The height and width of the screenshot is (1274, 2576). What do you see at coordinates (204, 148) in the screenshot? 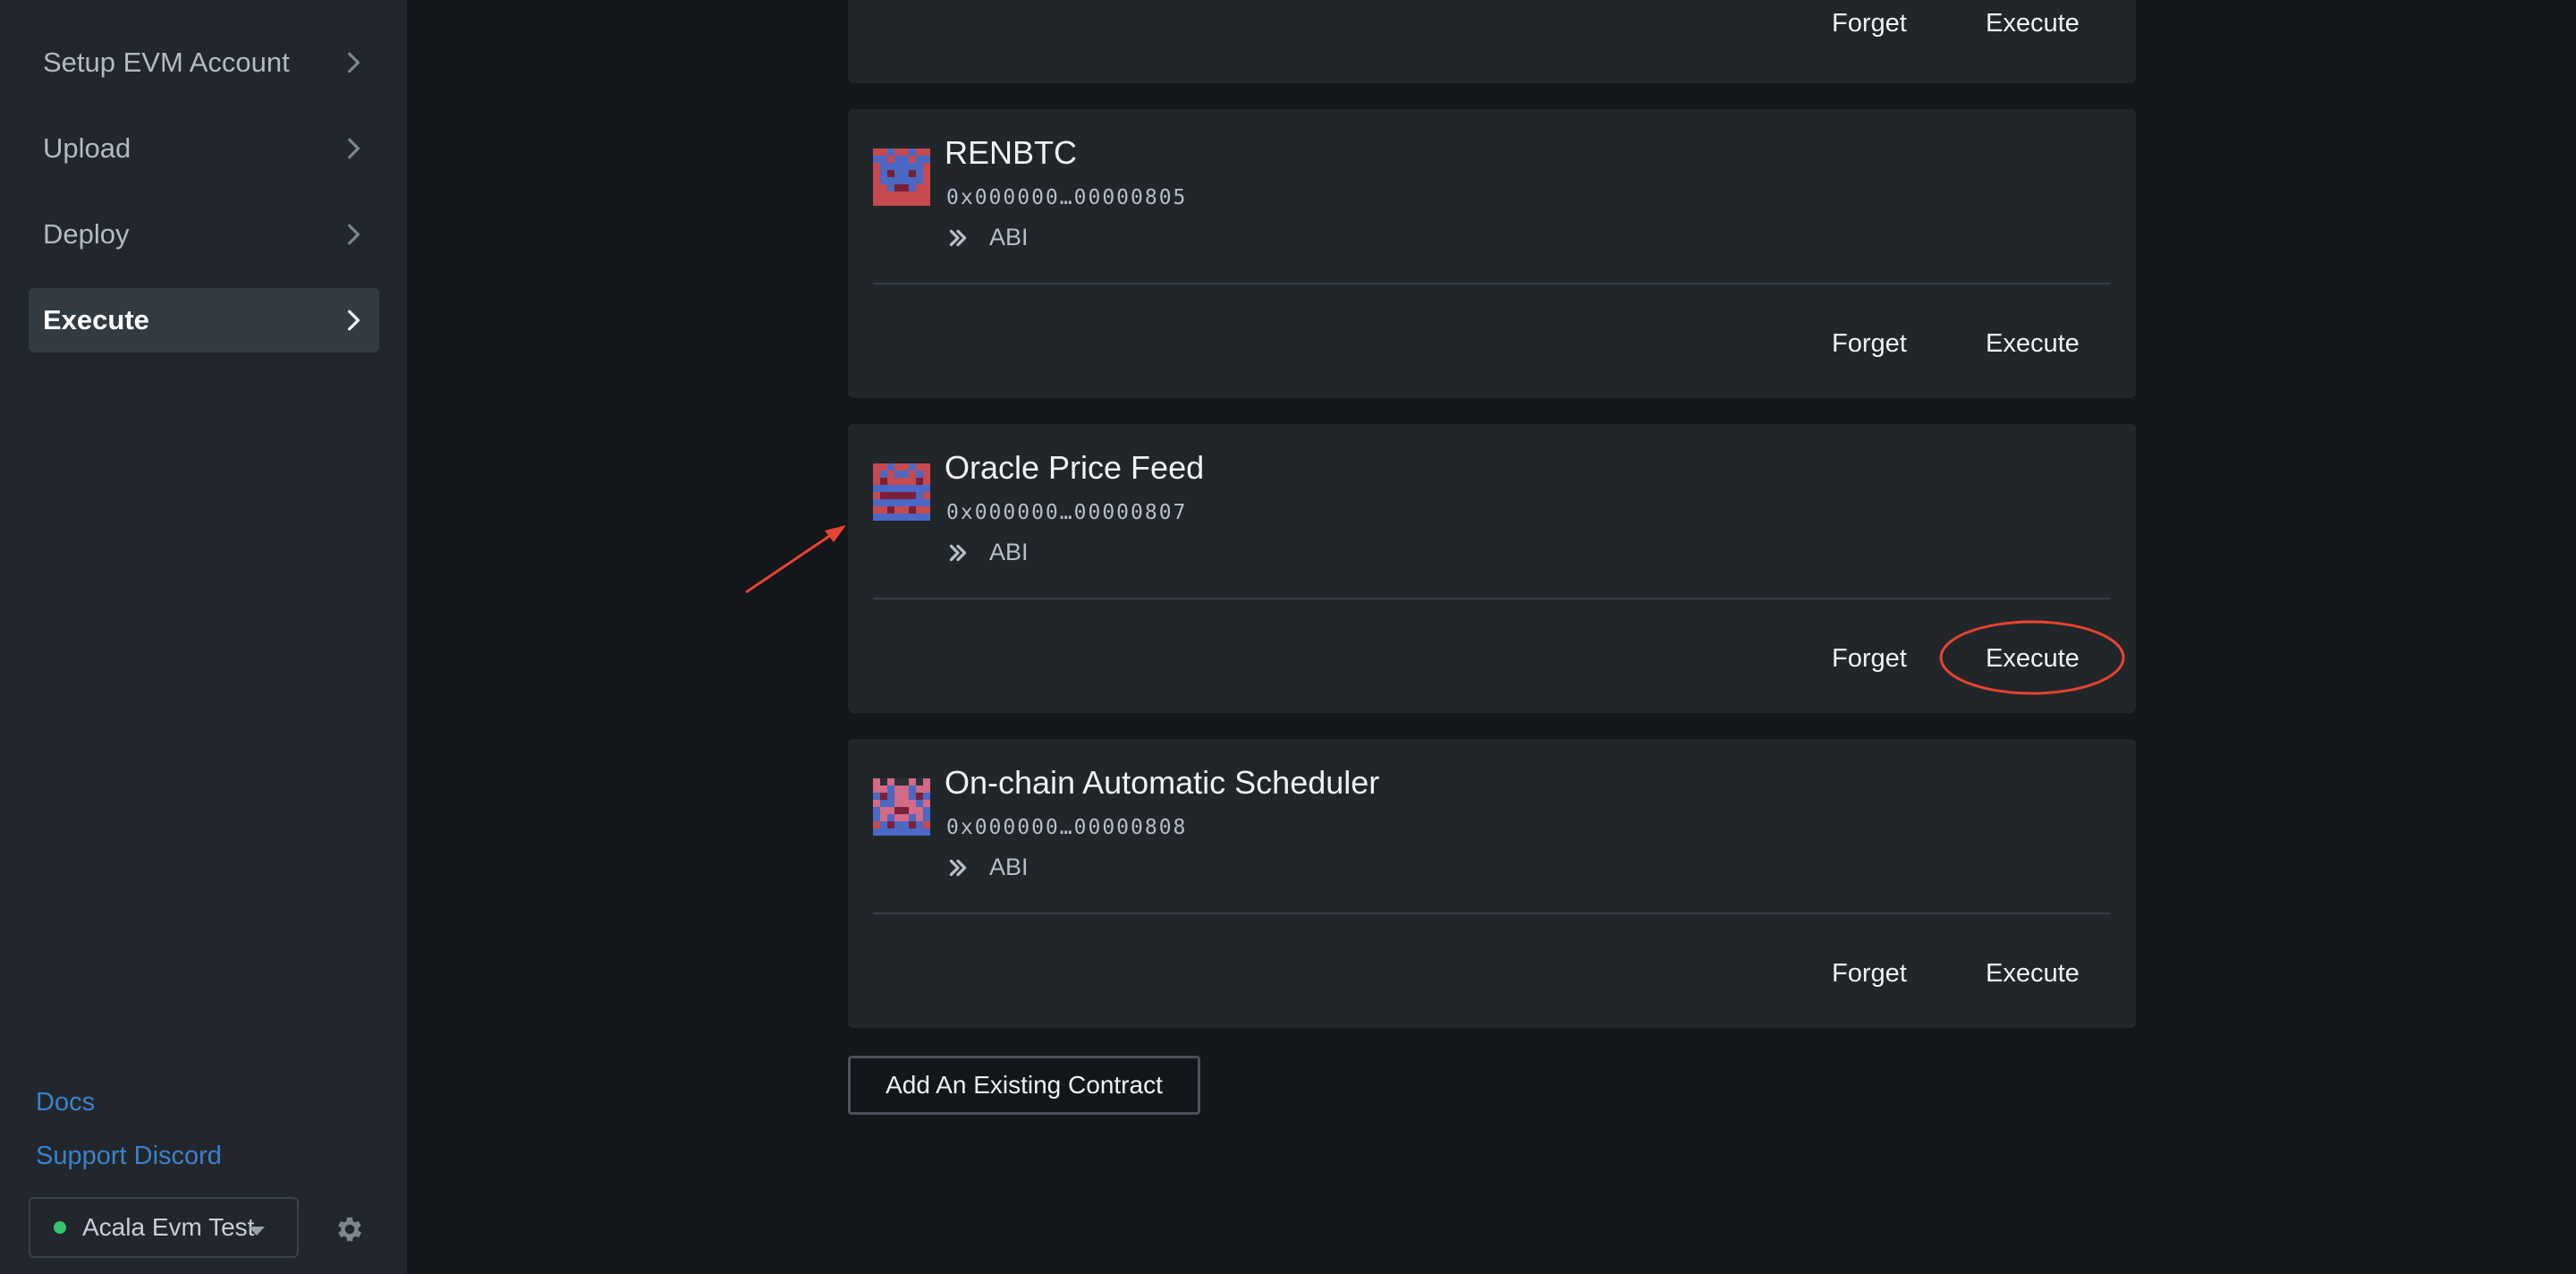
I see `nav-upload: Upload` at bounding box center [204, 148].